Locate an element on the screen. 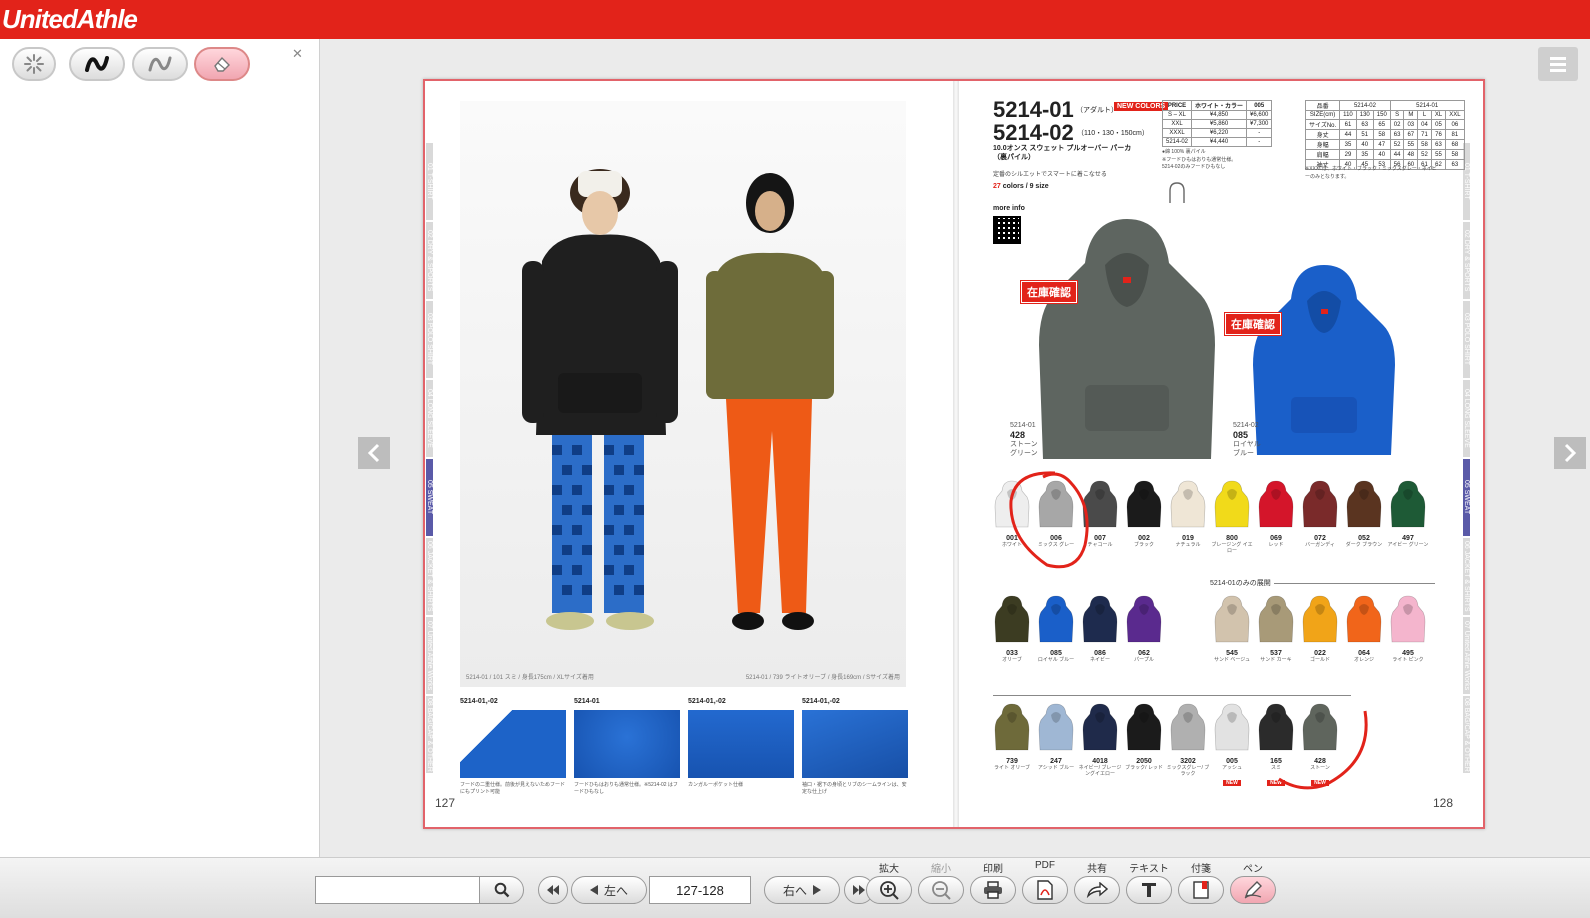 This screenshot has width=1590, height=918. size-cell: S is located at coordinates (1397, 115).